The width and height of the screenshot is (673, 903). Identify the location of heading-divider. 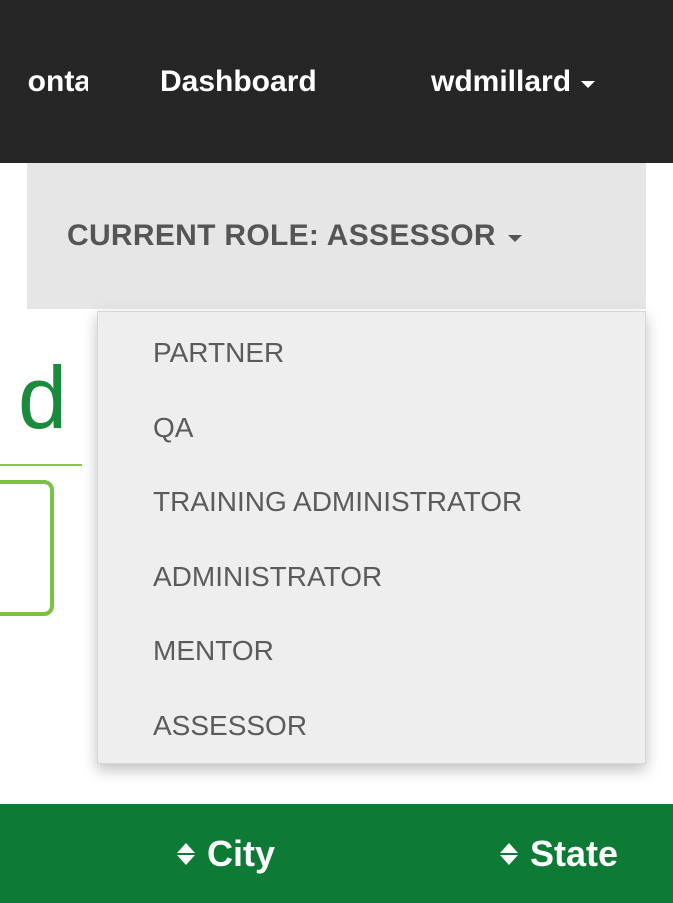
(41, 465).